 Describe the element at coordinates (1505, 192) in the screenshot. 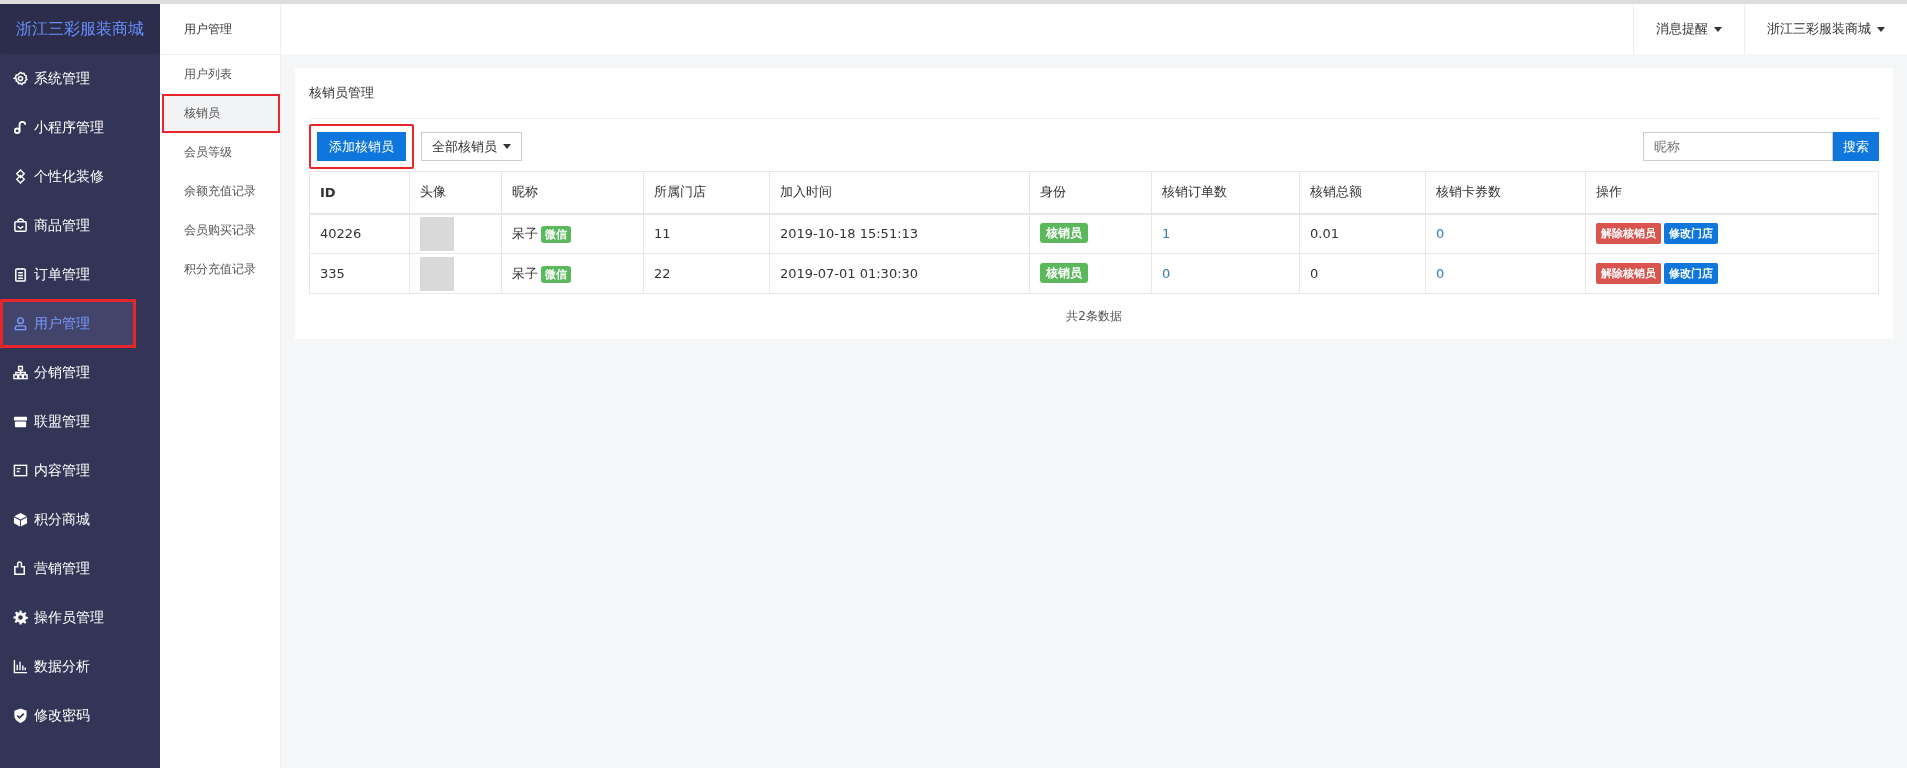

I see `column-header: 核销卡券数` at that location.